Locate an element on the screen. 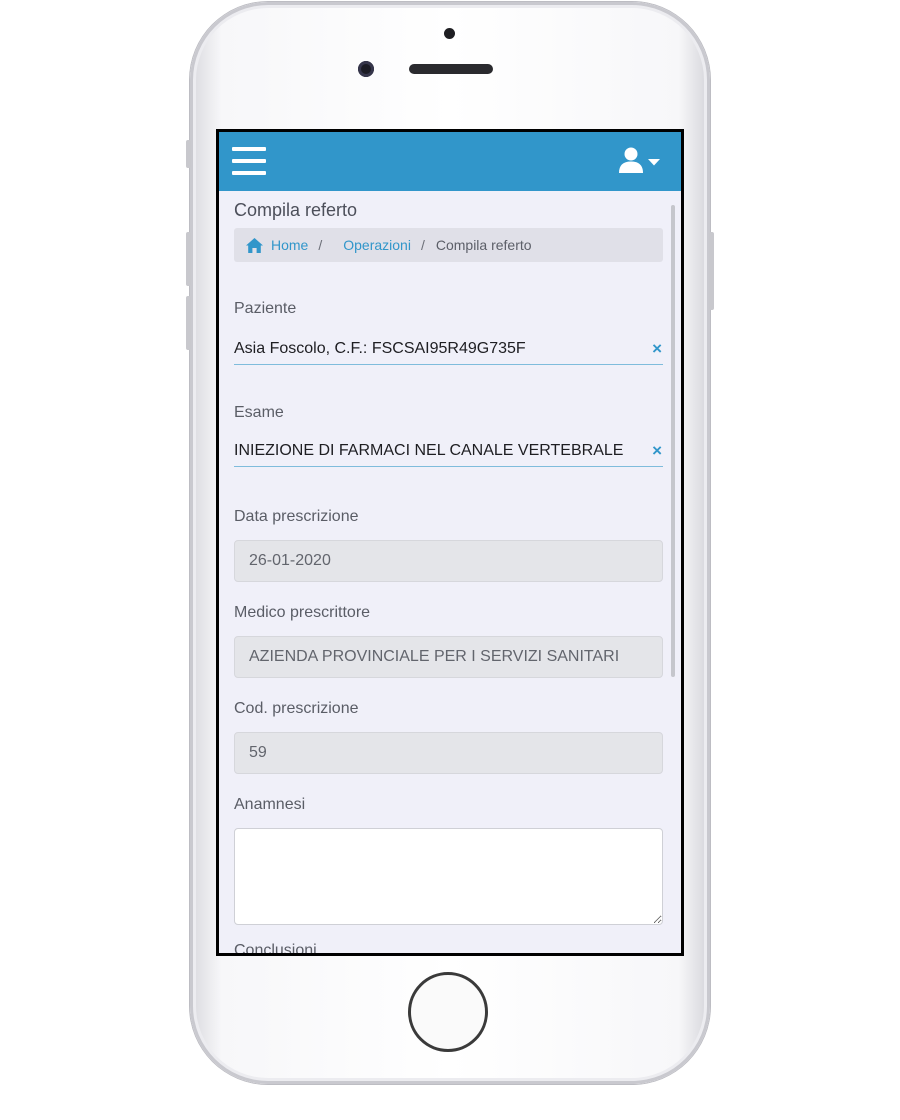  home-icon is located at coordinates (254, 245).